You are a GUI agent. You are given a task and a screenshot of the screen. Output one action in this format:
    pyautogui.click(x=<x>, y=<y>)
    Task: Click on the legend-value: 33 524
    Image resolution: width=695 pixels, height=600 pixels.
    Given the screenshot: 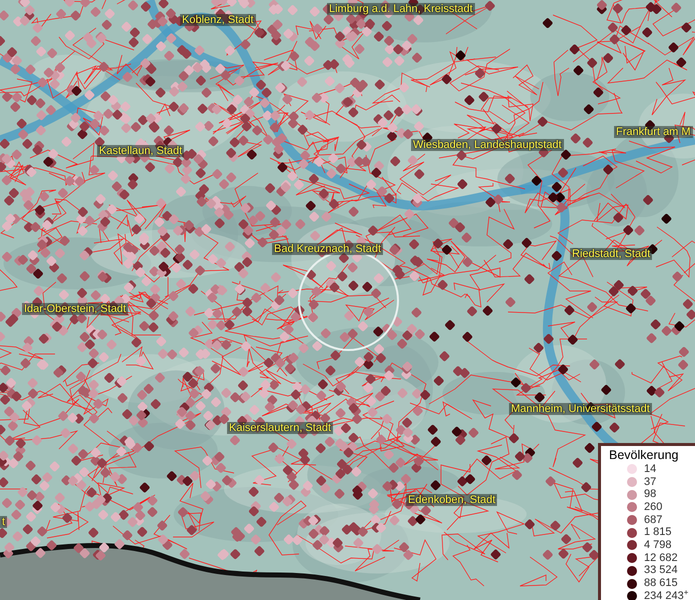 What is the action you would take?
    pyautogui.click(x=661, y=570)
    